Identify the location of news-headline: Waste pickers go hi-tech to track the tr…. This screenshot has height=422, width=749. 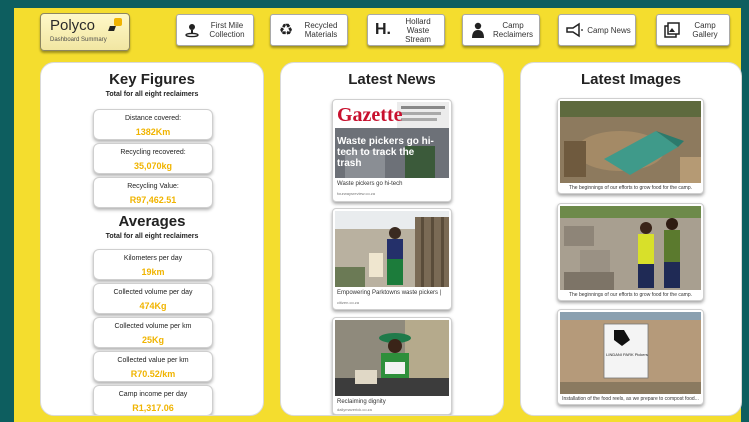
(385, 152).